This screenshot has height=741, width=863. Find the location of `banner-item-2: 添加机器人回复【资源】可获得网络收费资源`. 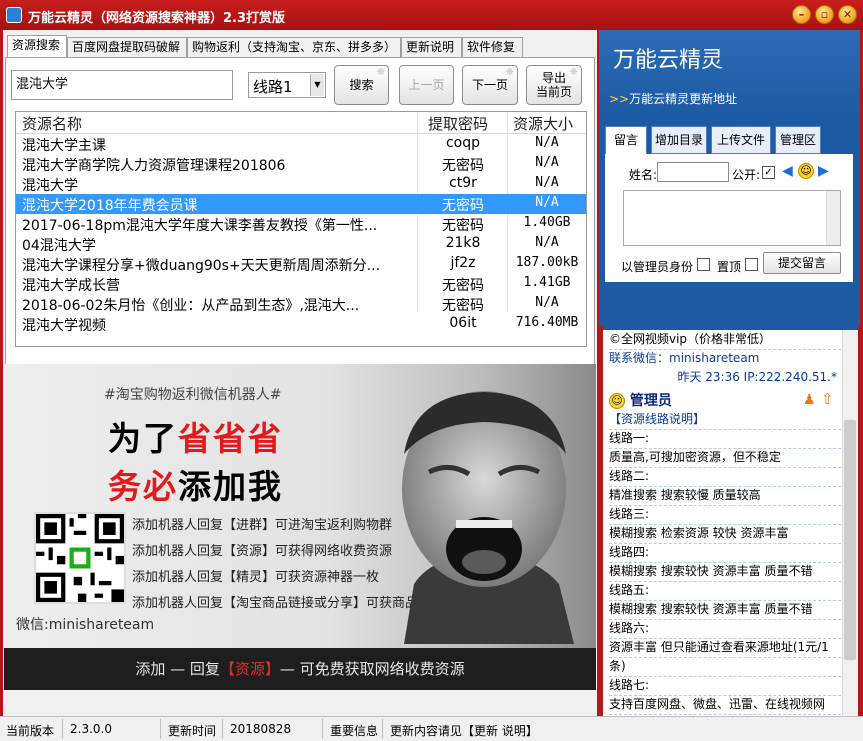

banner-item-2: 添加机器人回复【资源】可获得网络收费资源 is located at coordinates (262, 551).